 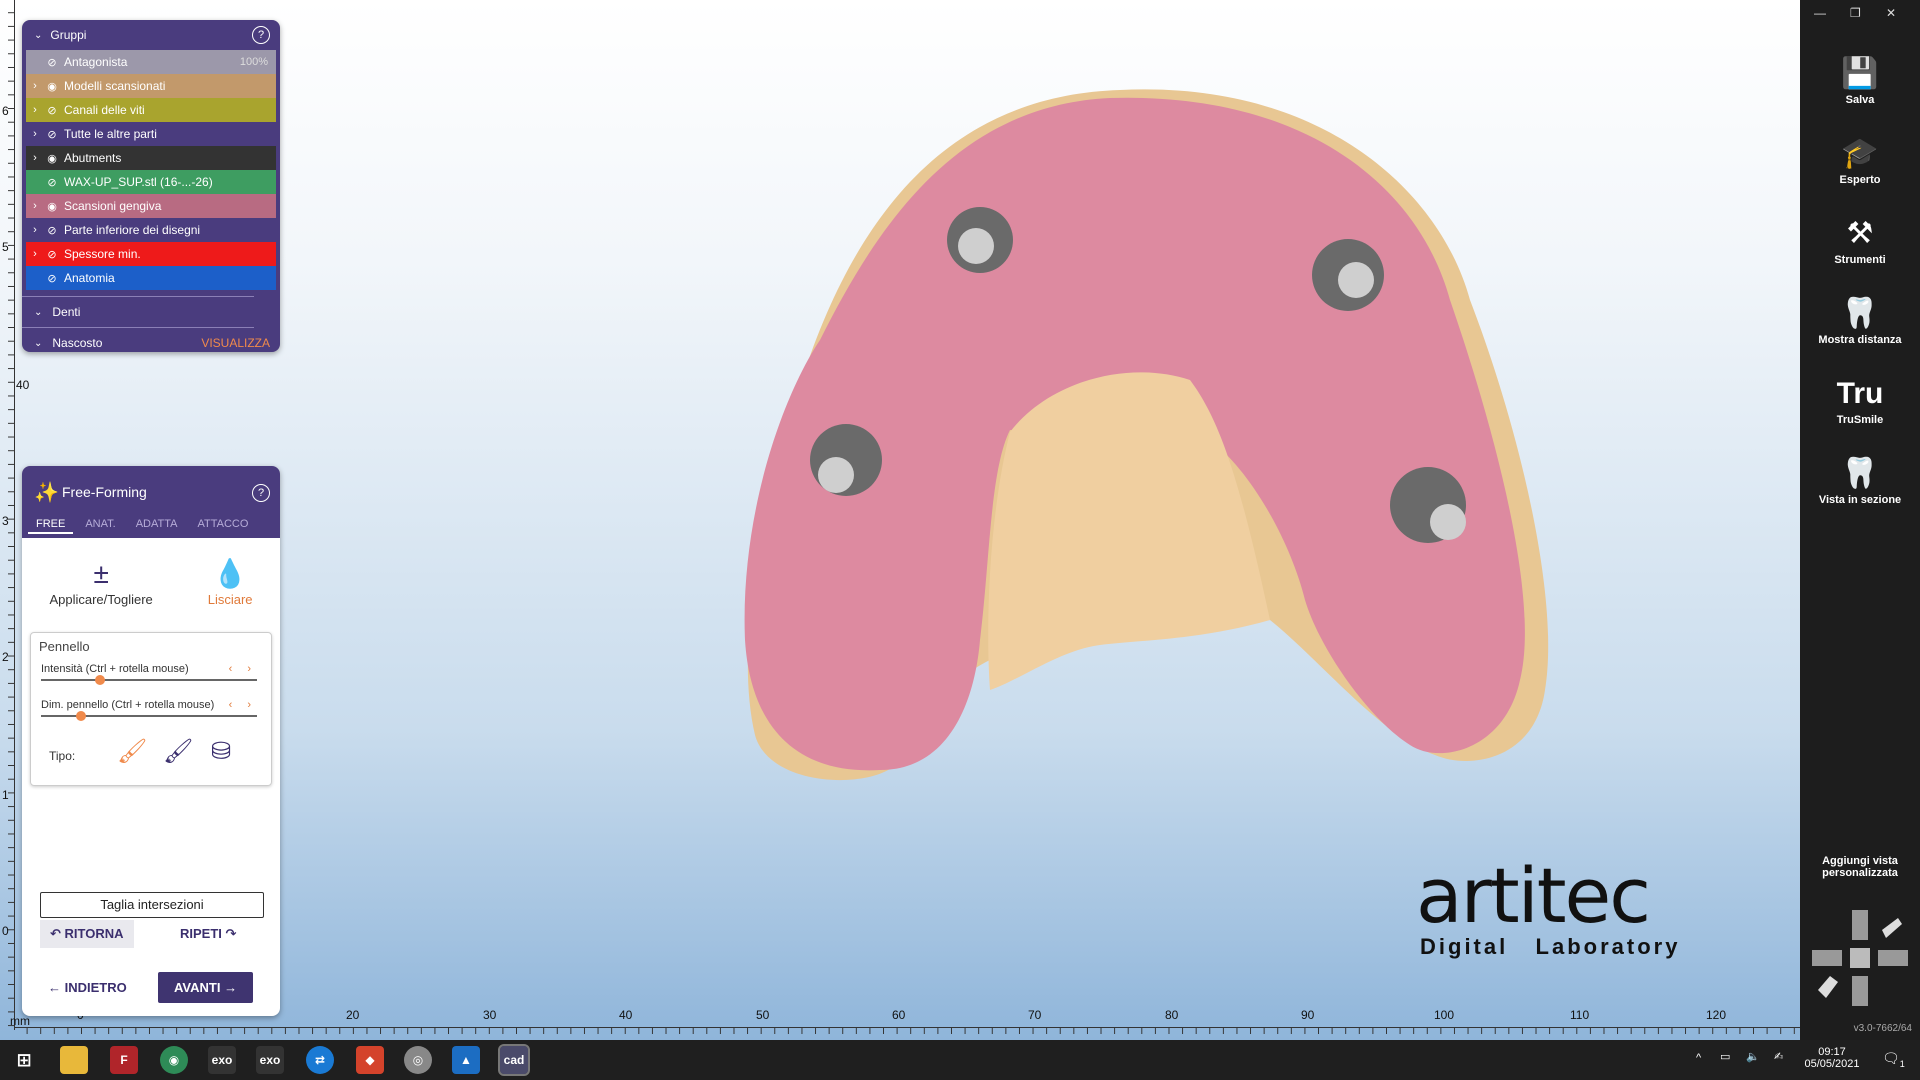 I want to click on group-row: › ⊘ Tutte le altre parti, so click(x=151, y=134).